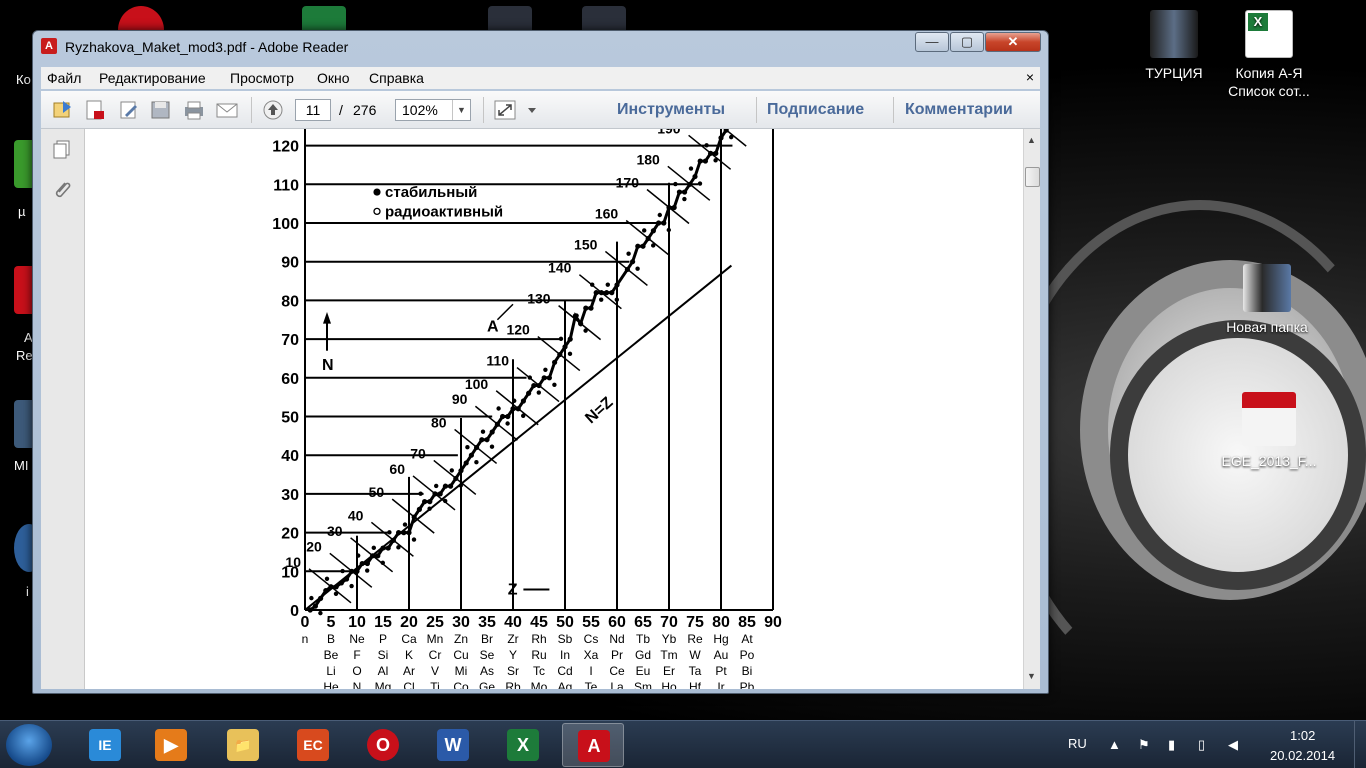 This screenshot has width=1366, height=768. What do you see at coordinates (194, 110) in the screenshot?
I see `print-icon` at bounding box center [194, 110].